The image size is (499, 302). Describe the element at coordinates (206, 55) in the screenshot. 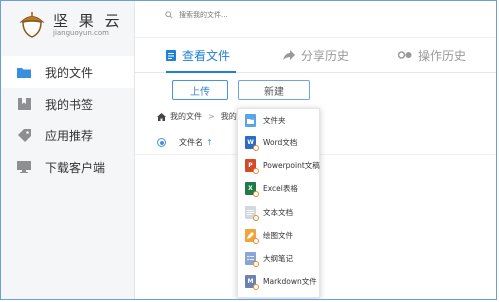

I see `tab-label: 查看文件` at that location.